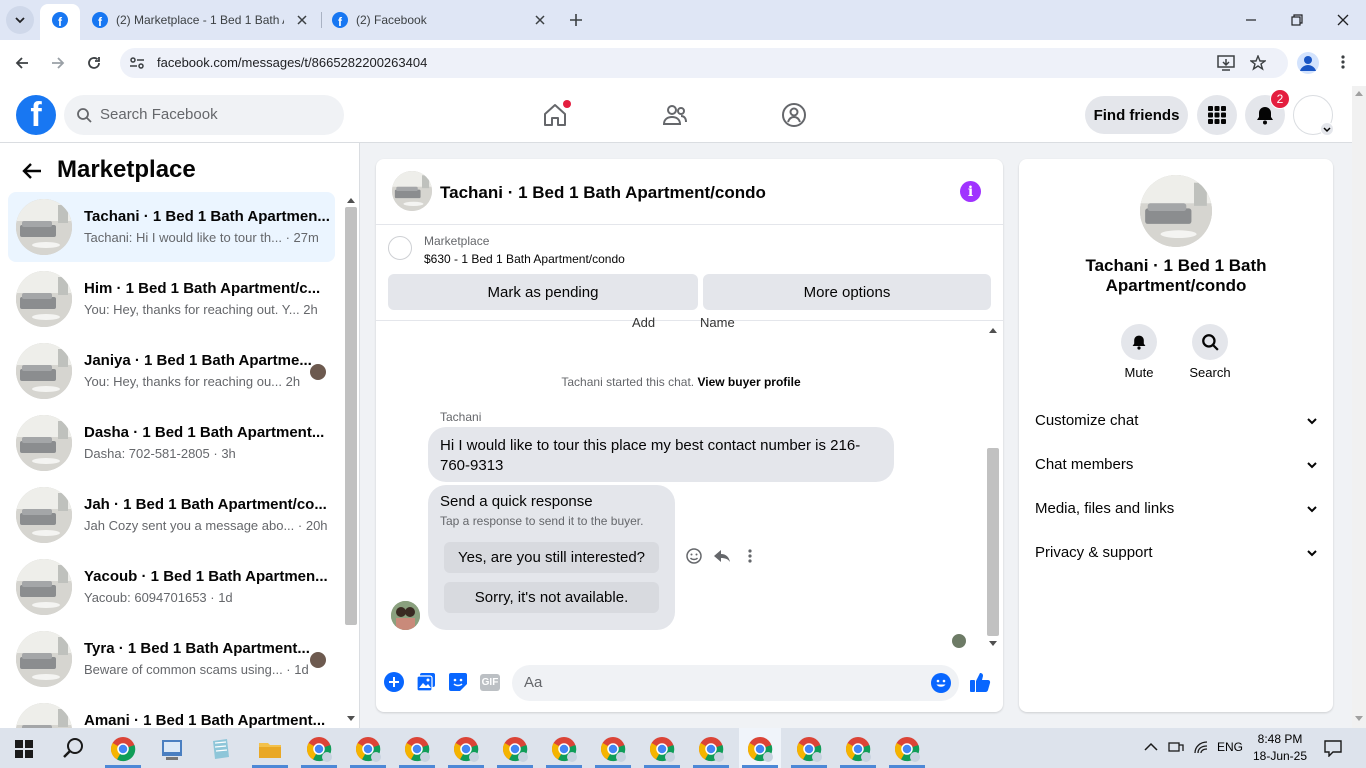 This screenshot has height=768, width=1366. I want to click on media-files-links-row: Media, files and links, so click(1177, 509).